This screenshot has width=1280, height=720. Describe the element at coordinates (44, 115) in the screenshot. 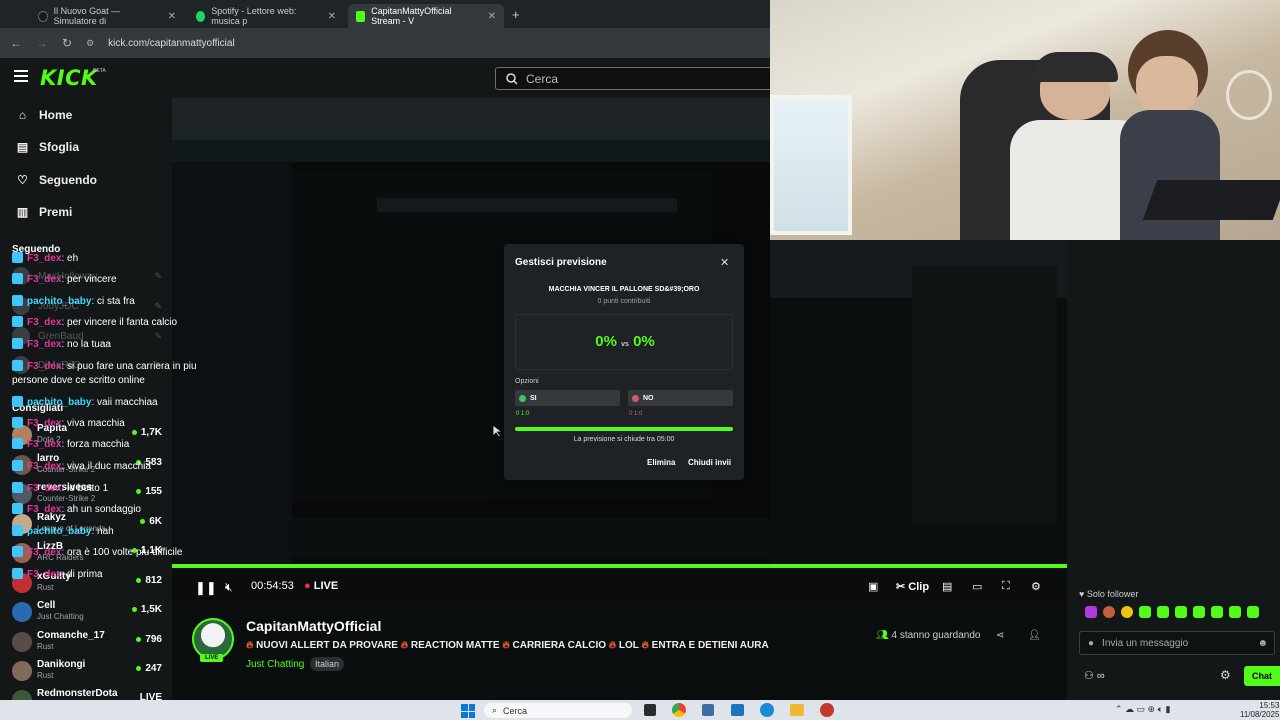

I see `sidebar-item-home: ⌂ Home` at that location.